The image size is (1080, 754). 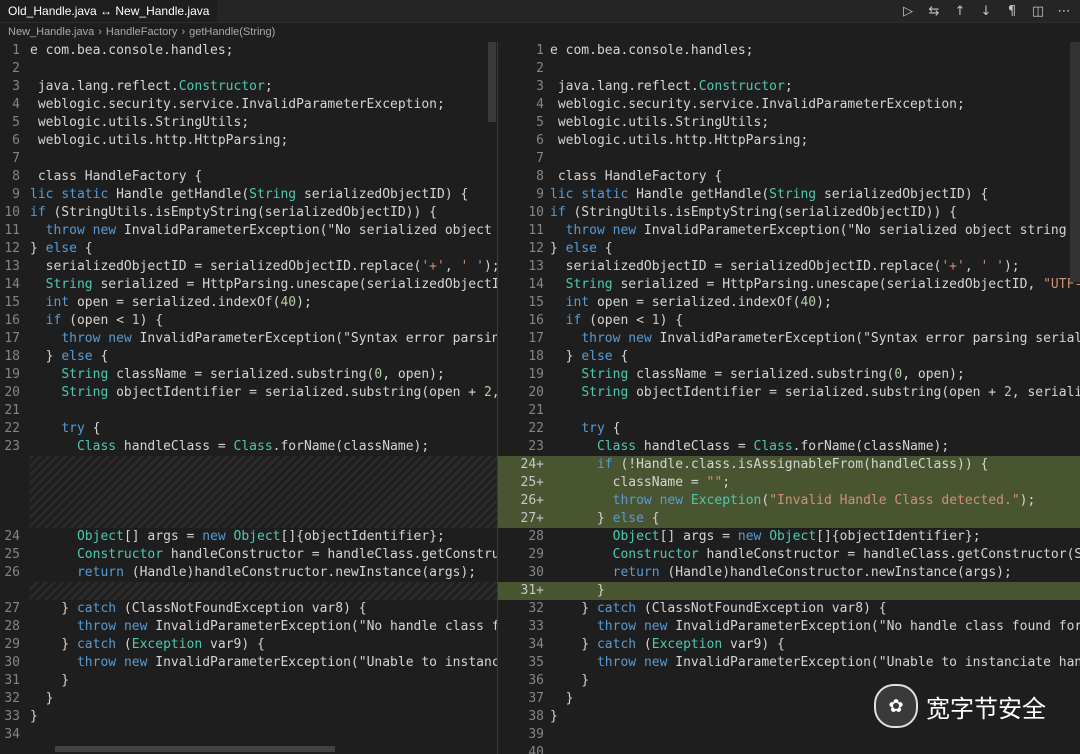 What do you see at coordinates (789, 591) in the screenshot?
I see `added-code-line: 31+ }` at bounding box center [789, 591].